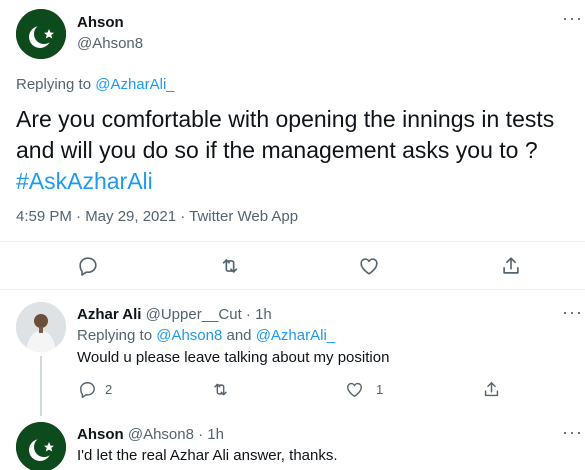  Describe the element at coordinates (109, 389) in the screenshot. I see `reply-count: 2` at that location.